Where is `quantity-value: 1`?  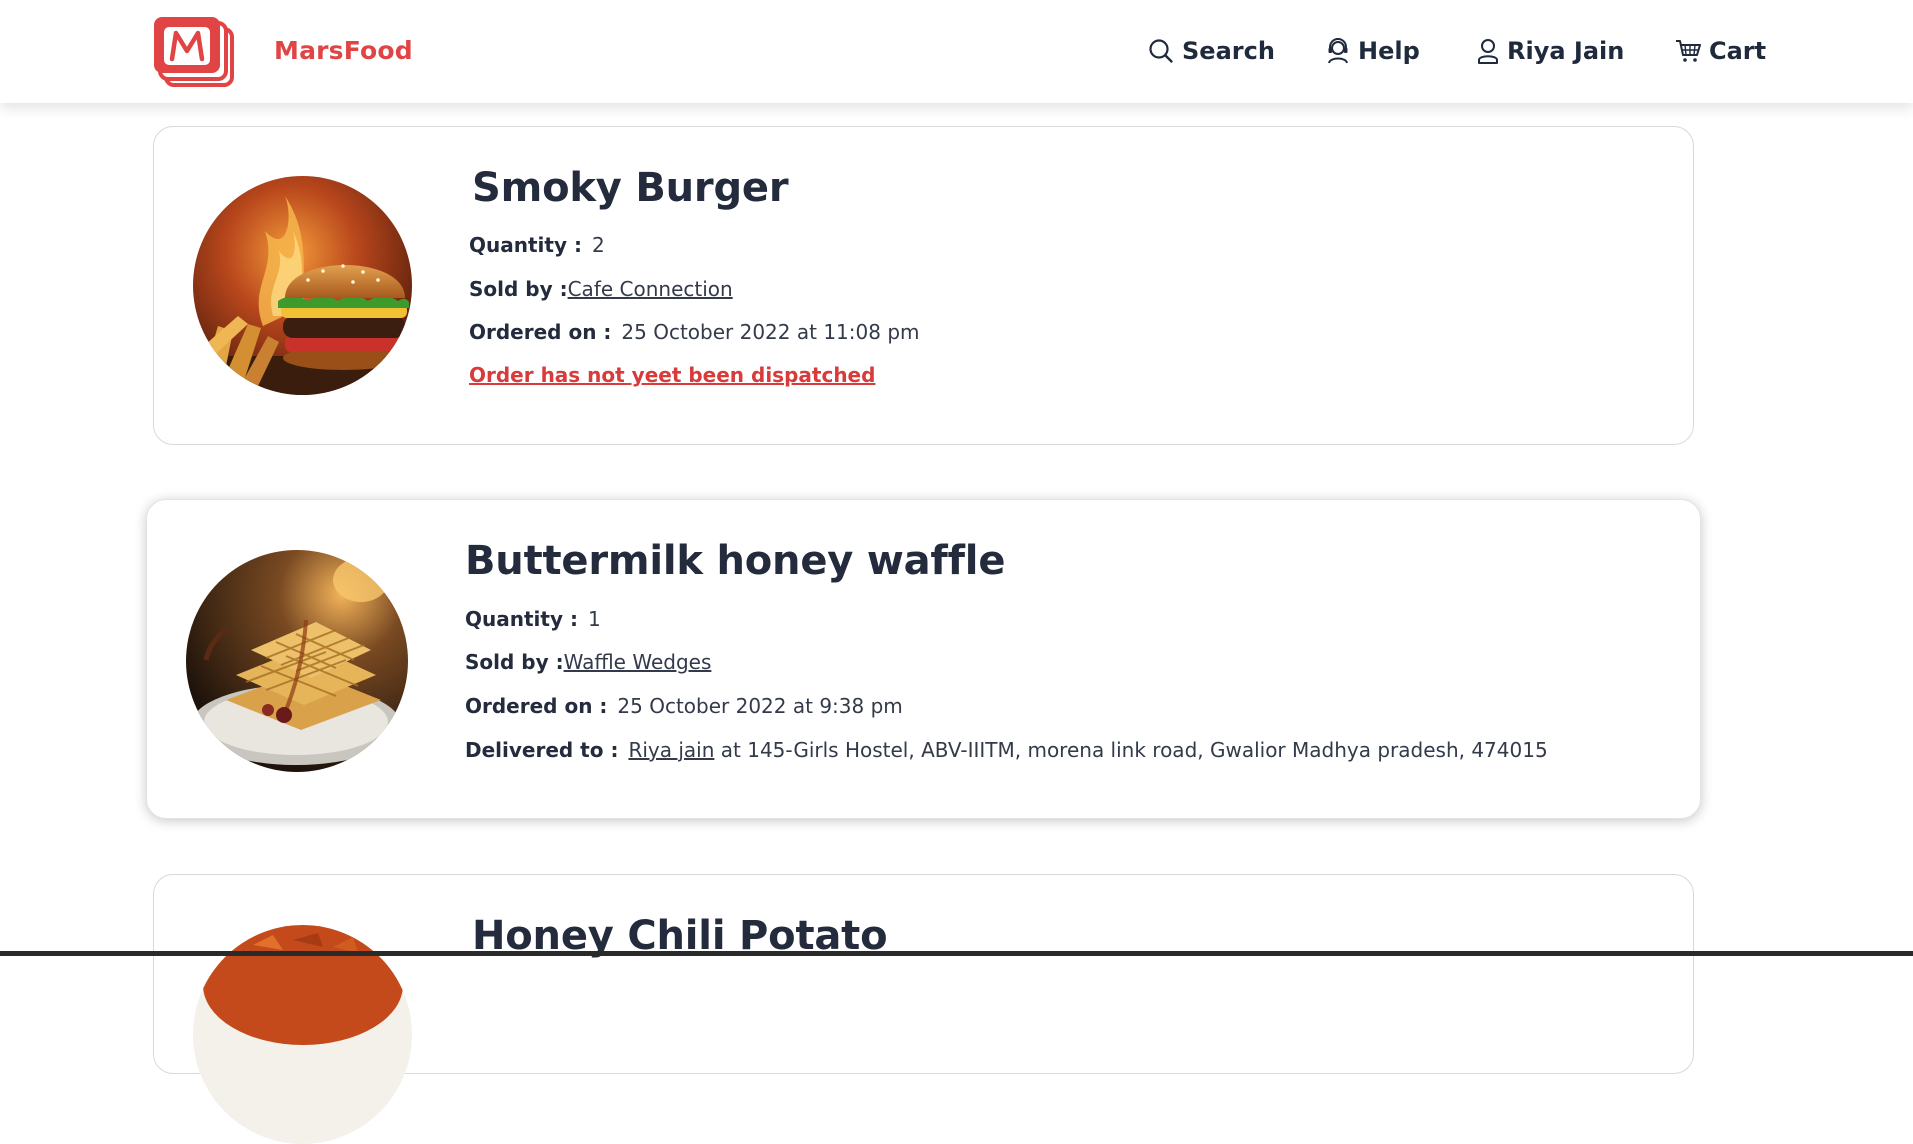
quantity-value: 1 is located at coordinates (594, 619).